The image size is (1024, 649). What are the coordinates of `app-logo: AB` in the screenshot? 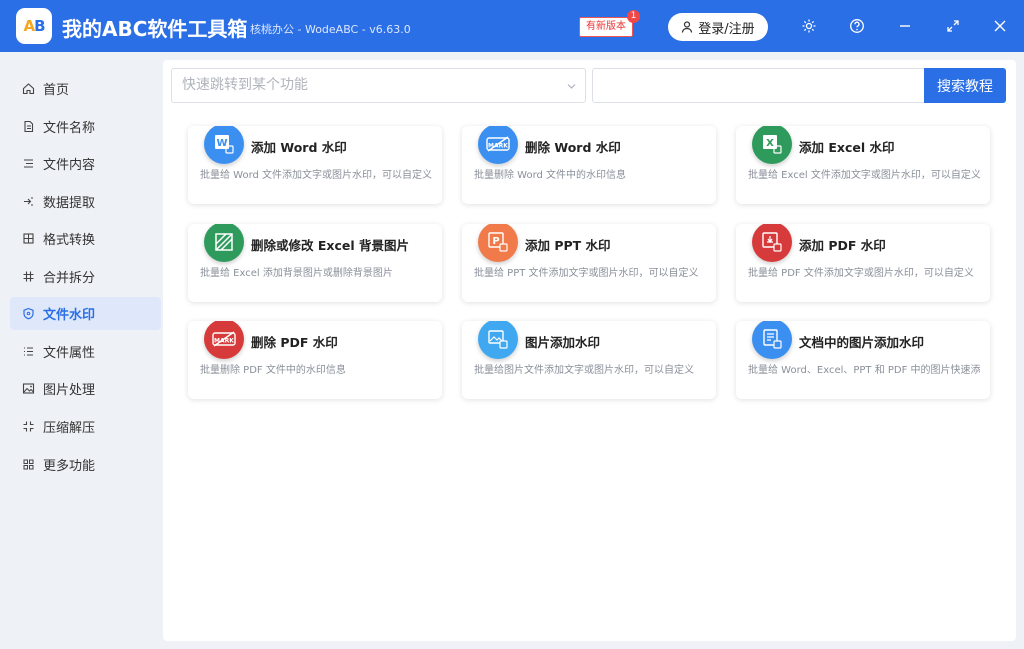 It's located at (34, 26).